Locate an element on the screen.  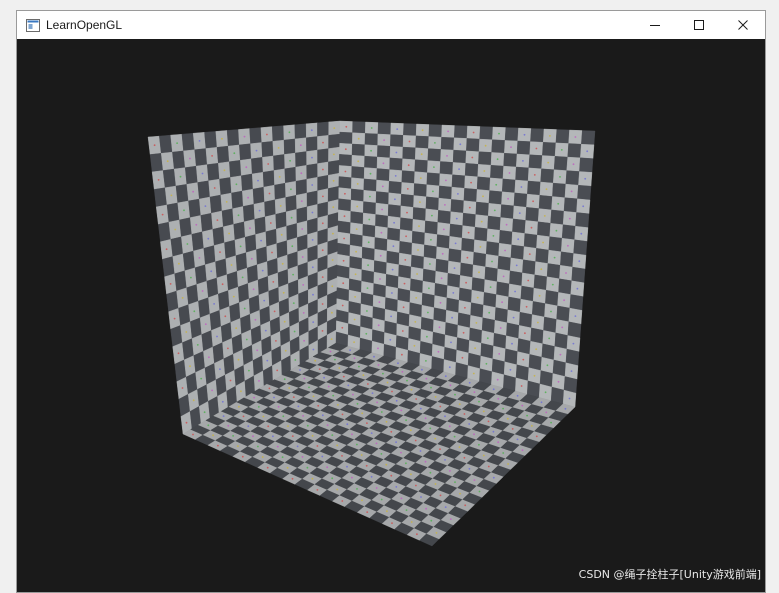
title-bar: LearnOpenGL is located at coordinates (391, 25).